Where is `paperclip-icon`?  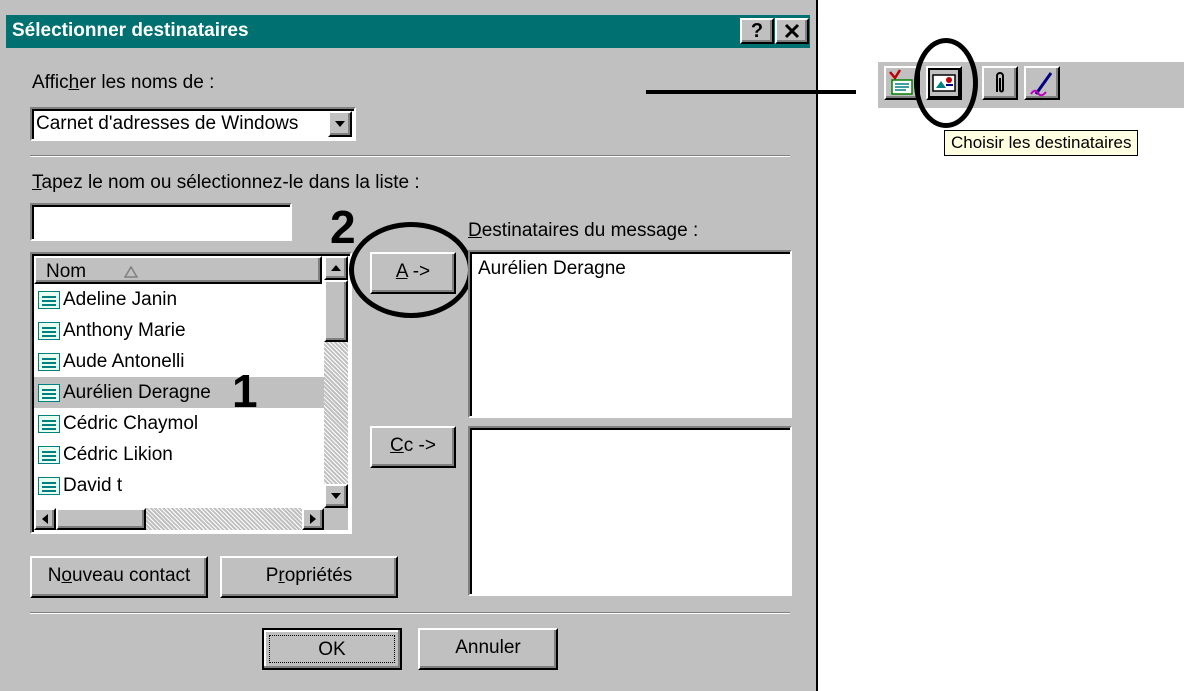 paperclip-icon is located at coordinates (1000, 82).